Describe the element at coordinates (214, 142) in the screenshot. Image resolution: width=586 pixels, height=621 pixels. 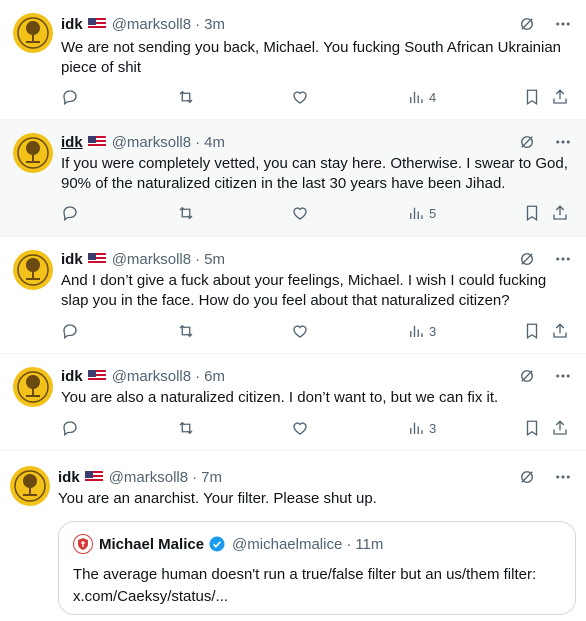
I see `timestamp: 4m` at that location.